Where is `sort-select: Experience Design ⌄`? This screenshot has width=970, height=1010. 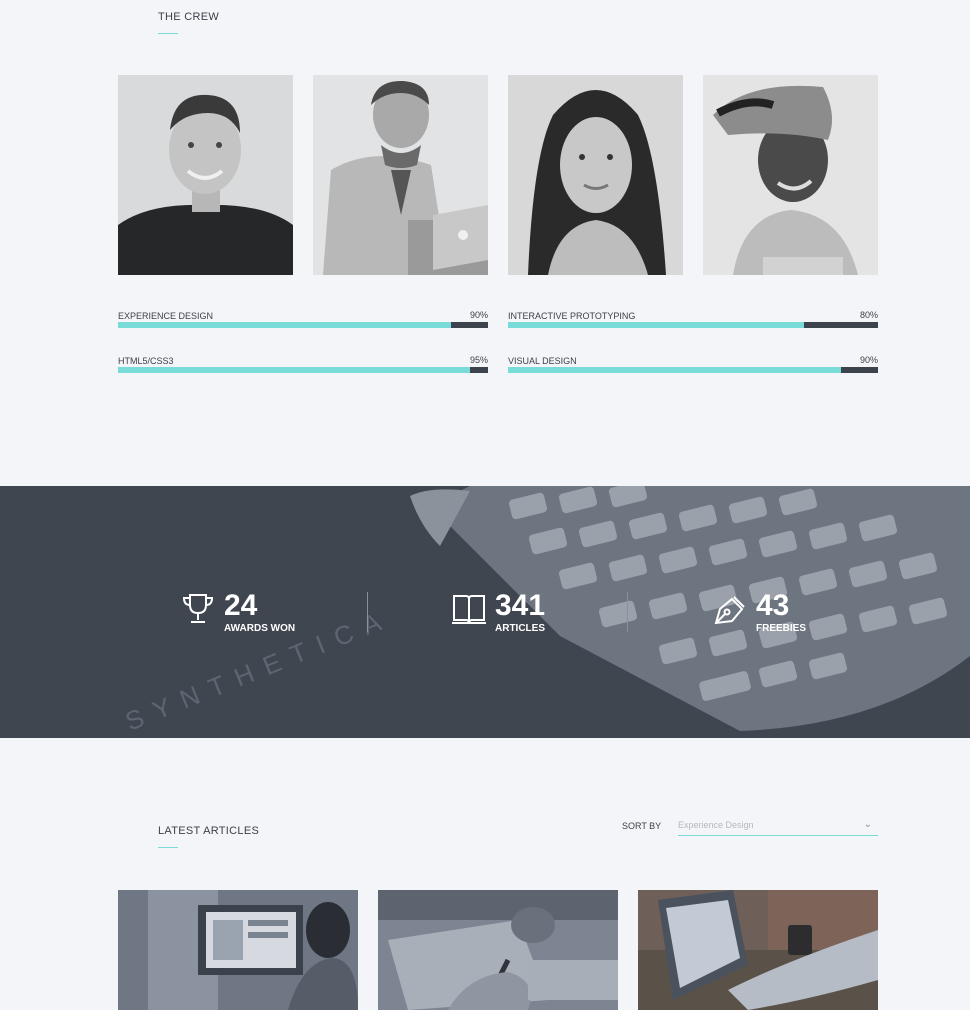
sort-select: Experience Design ⌄ is located at coordinates (778, 827).